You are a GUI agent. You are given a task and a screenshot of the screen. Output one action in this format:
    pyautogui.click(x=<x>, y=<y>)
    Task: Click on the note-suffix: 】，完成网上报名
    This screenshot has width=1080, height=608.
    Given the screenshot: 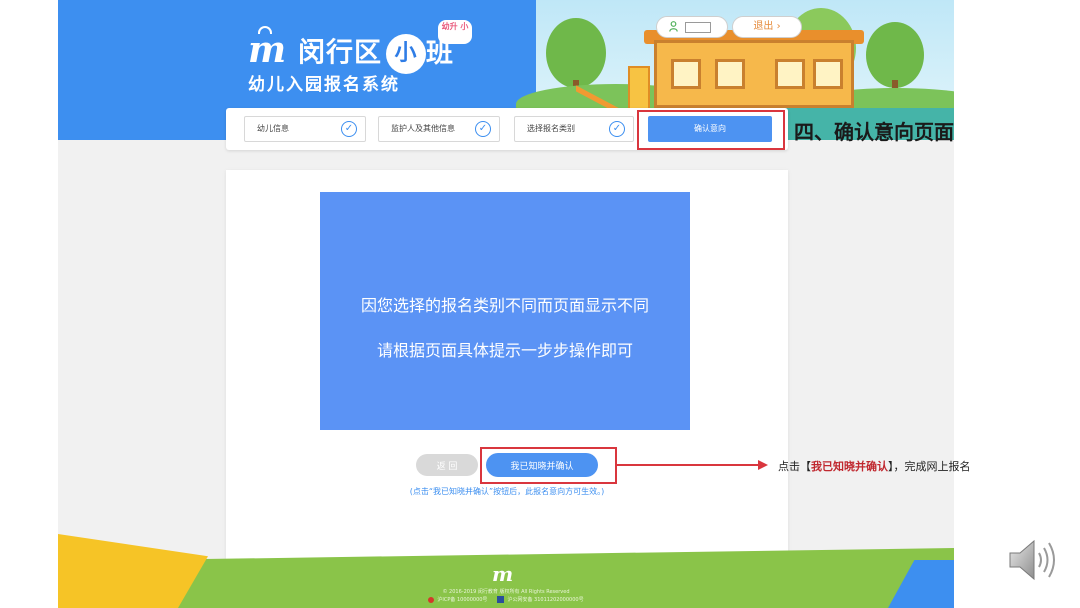 What is the action you would take?
    pyautogui.click(x=929, y=466)
    